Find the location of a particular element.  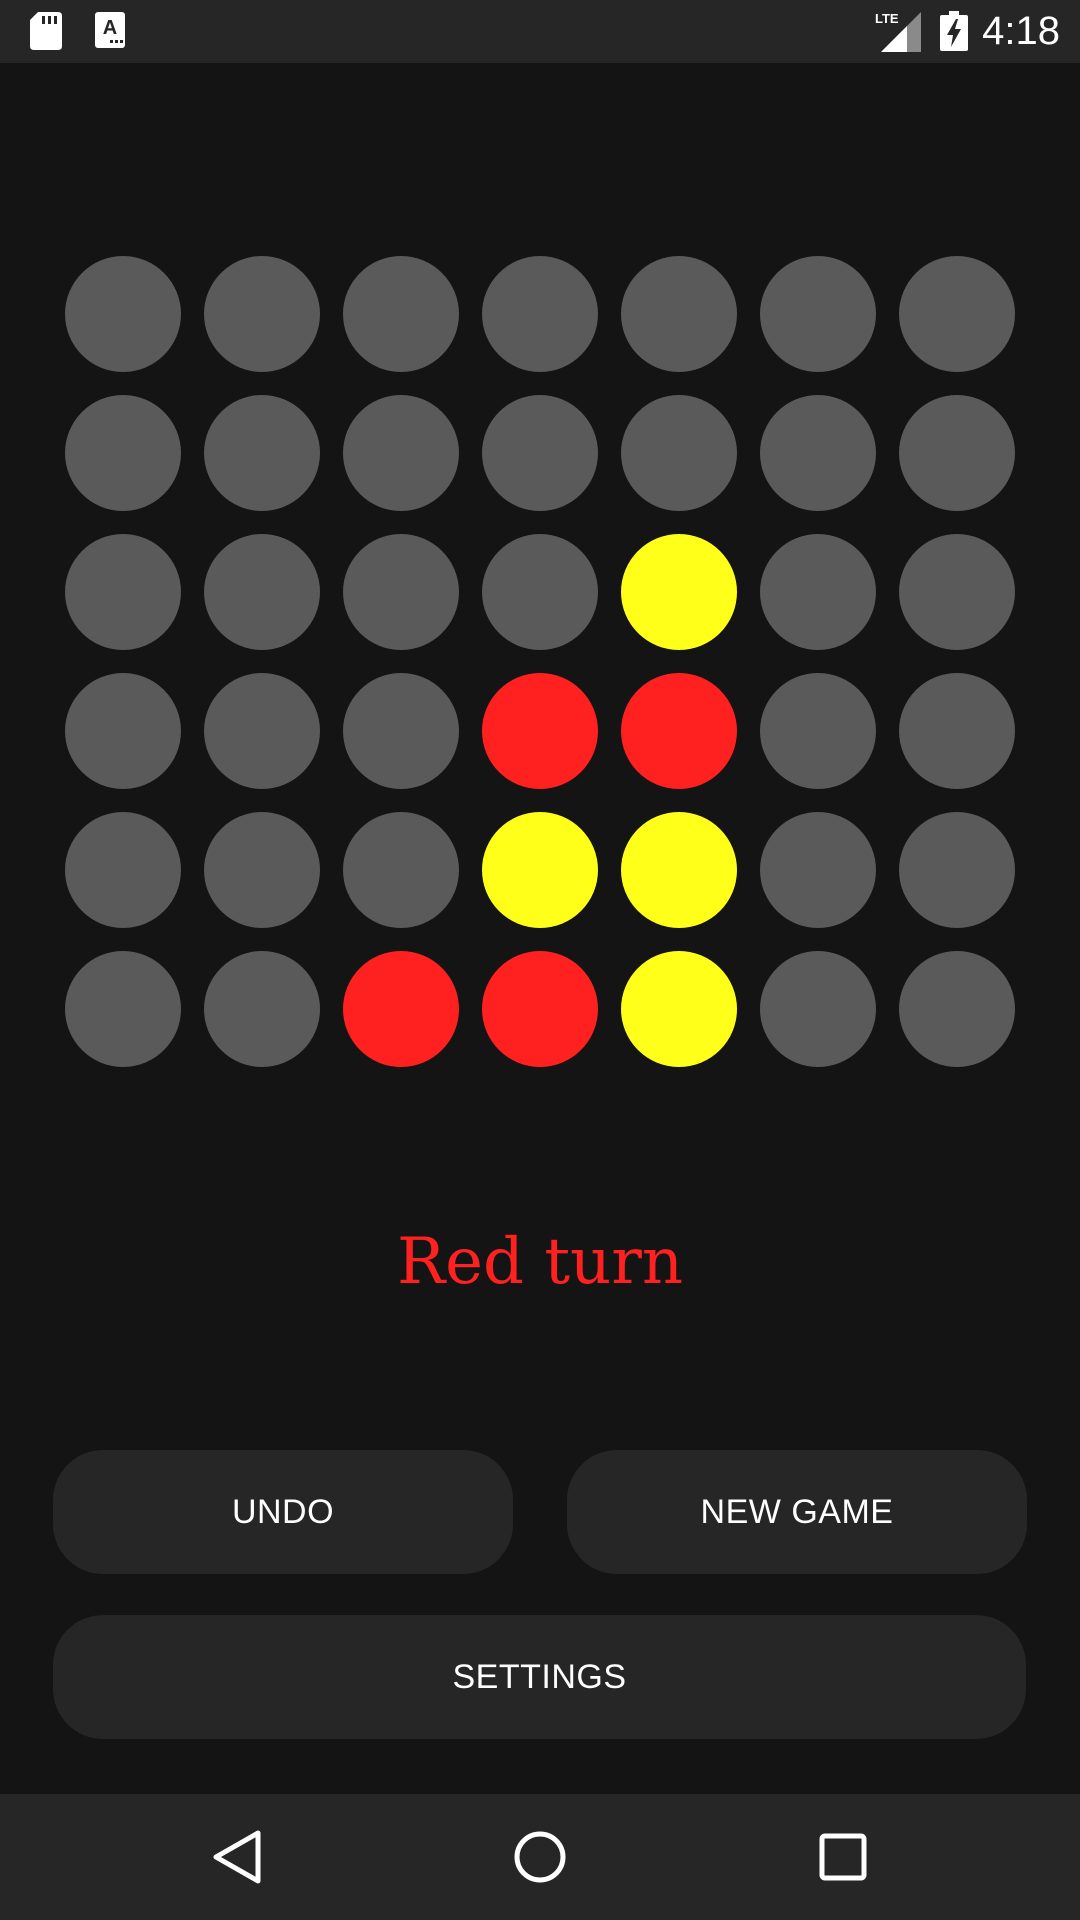

sd-card-icon is located at coordinates (46, 31).